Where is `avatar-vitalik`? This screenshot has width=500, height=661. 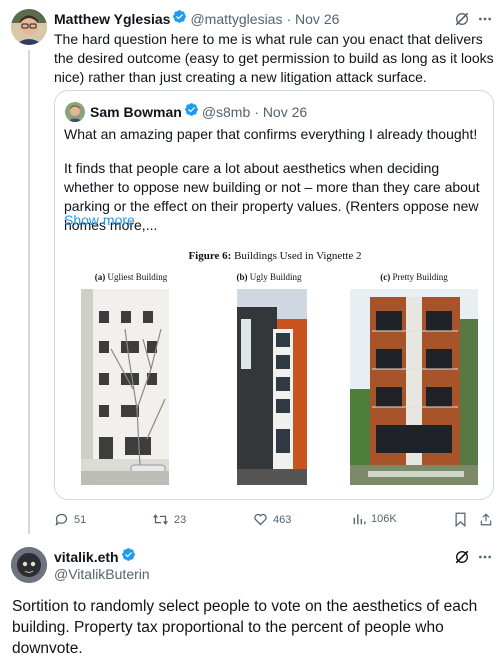
avatar-vitalik is located at coordinates (29, 565).